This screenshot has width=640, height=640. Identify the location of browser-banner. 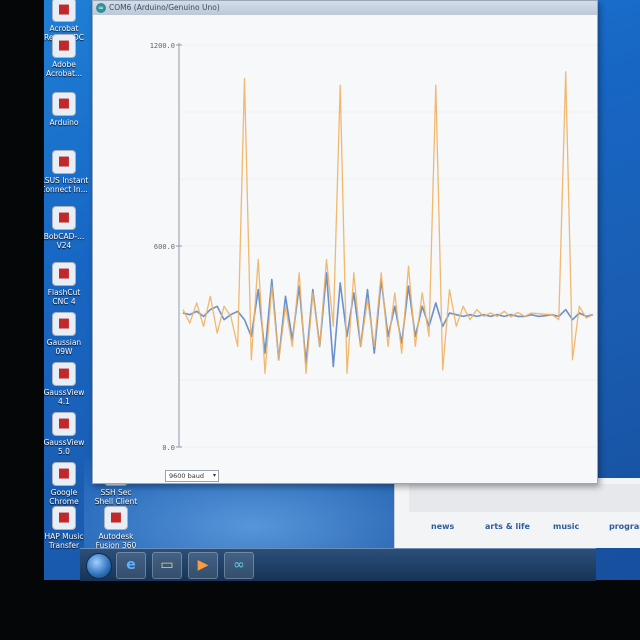
(524, 498).